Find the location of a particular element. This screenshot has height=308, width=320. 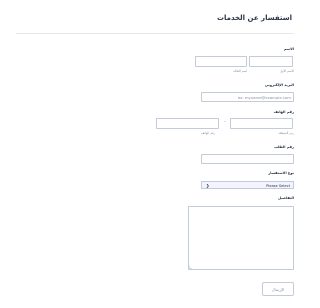

first-name-input is located at coordinates (271, 61).